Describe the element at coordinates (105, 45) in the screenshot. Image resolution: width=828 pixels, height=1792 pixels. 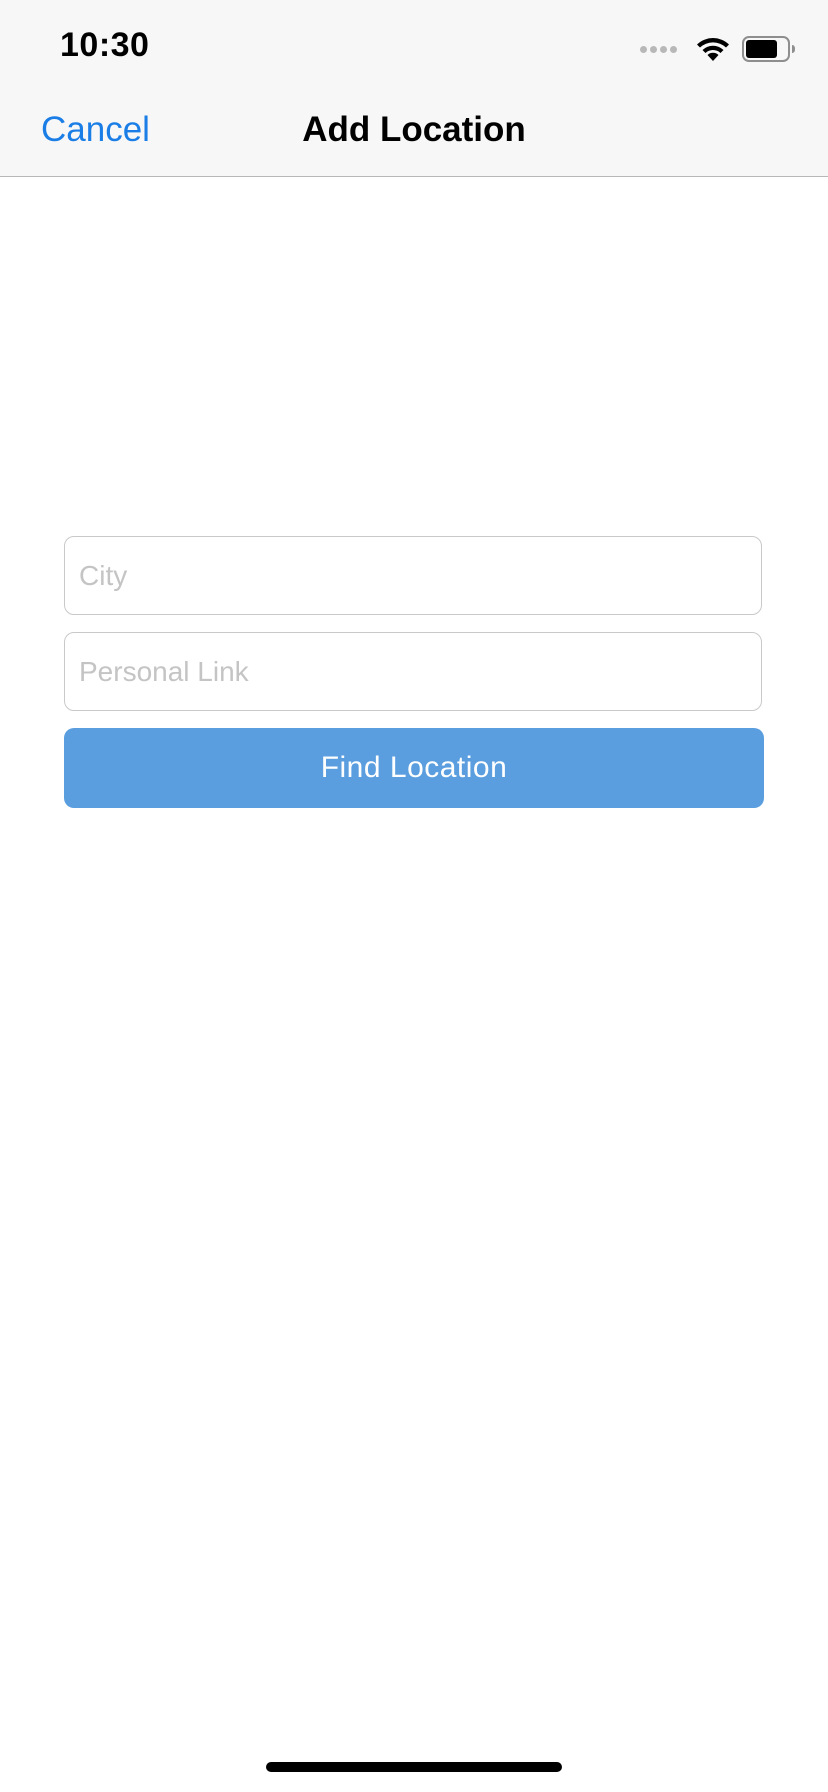
I see `status-time: 10:30` at that location.